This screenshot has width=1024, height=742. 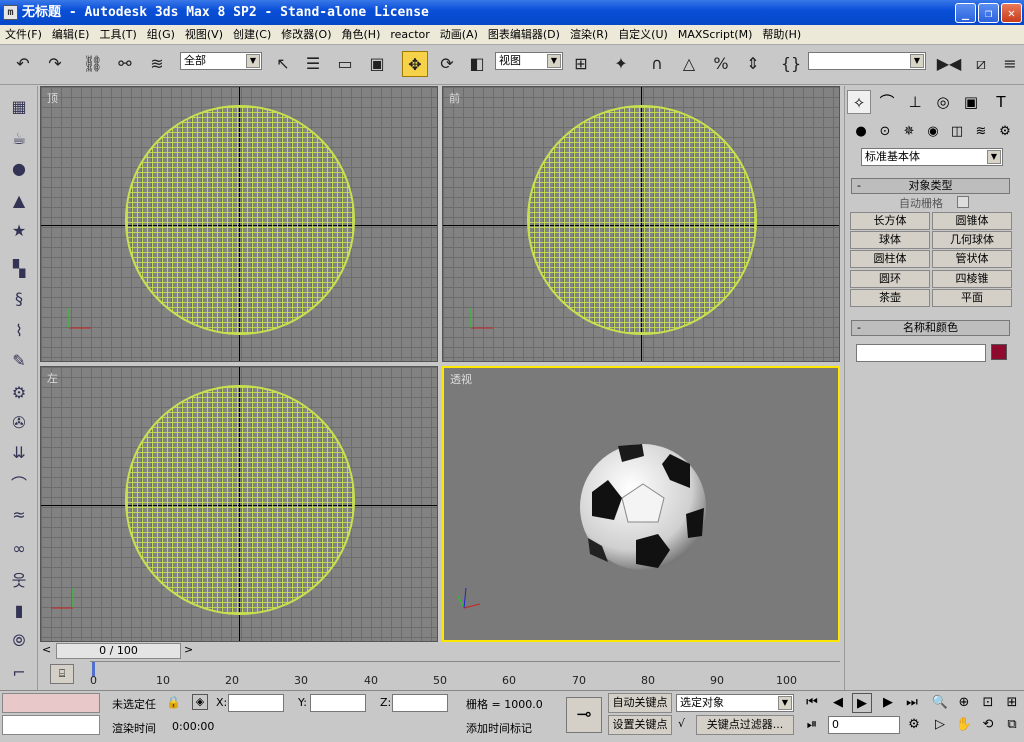 What do you see at coordinates (584, 715) in the screenshot?
I see `set-key-icon: ⊸` at bounding box center [584, 715].